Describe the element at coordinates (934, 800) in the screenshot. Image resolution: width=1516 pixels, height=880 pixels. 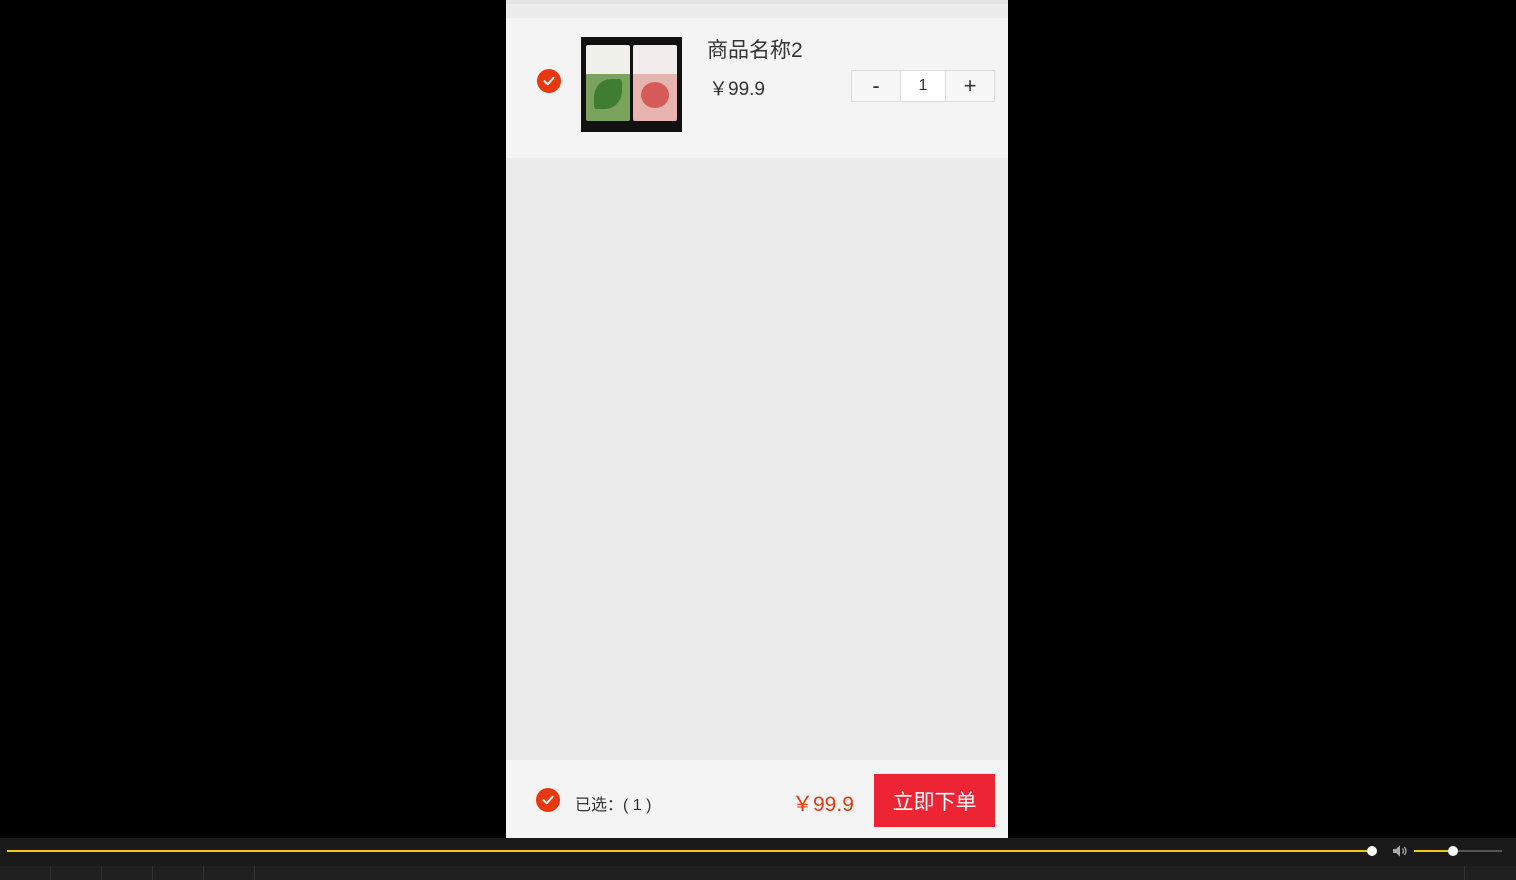
I see `place-order-button: 立即下单` at that location.